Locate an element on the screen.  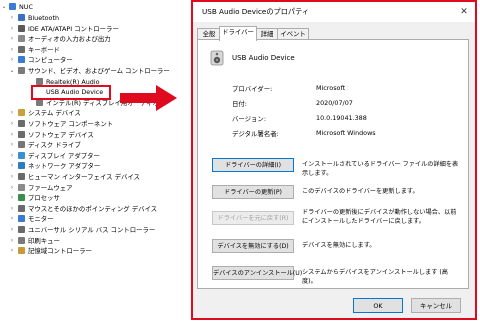
tree-item-label: コンピューター is located at coordinates (50, 60).